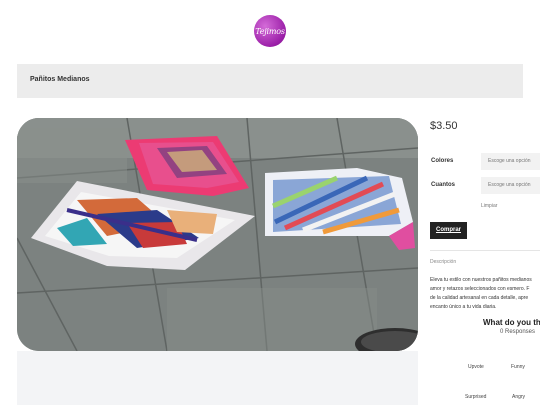 The height and width of the screenshot is (405, 540). Describe the element at coordinates (518, 367) in the screenshot. I see `reaction-funny: Funny` at that location.